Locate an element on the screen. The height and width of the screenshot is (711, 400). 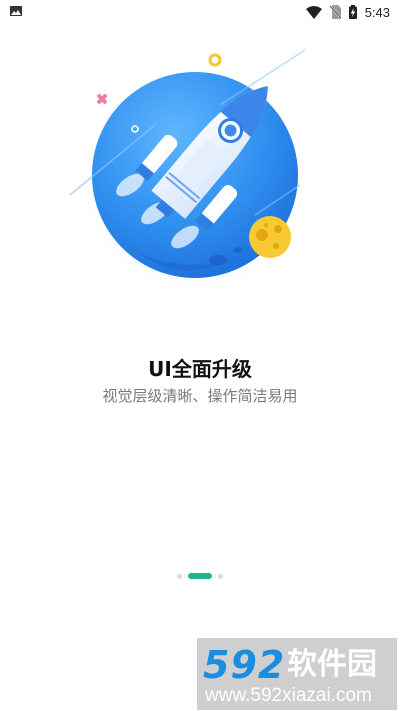
image-notification-icon is located at coordinates (16, 11).